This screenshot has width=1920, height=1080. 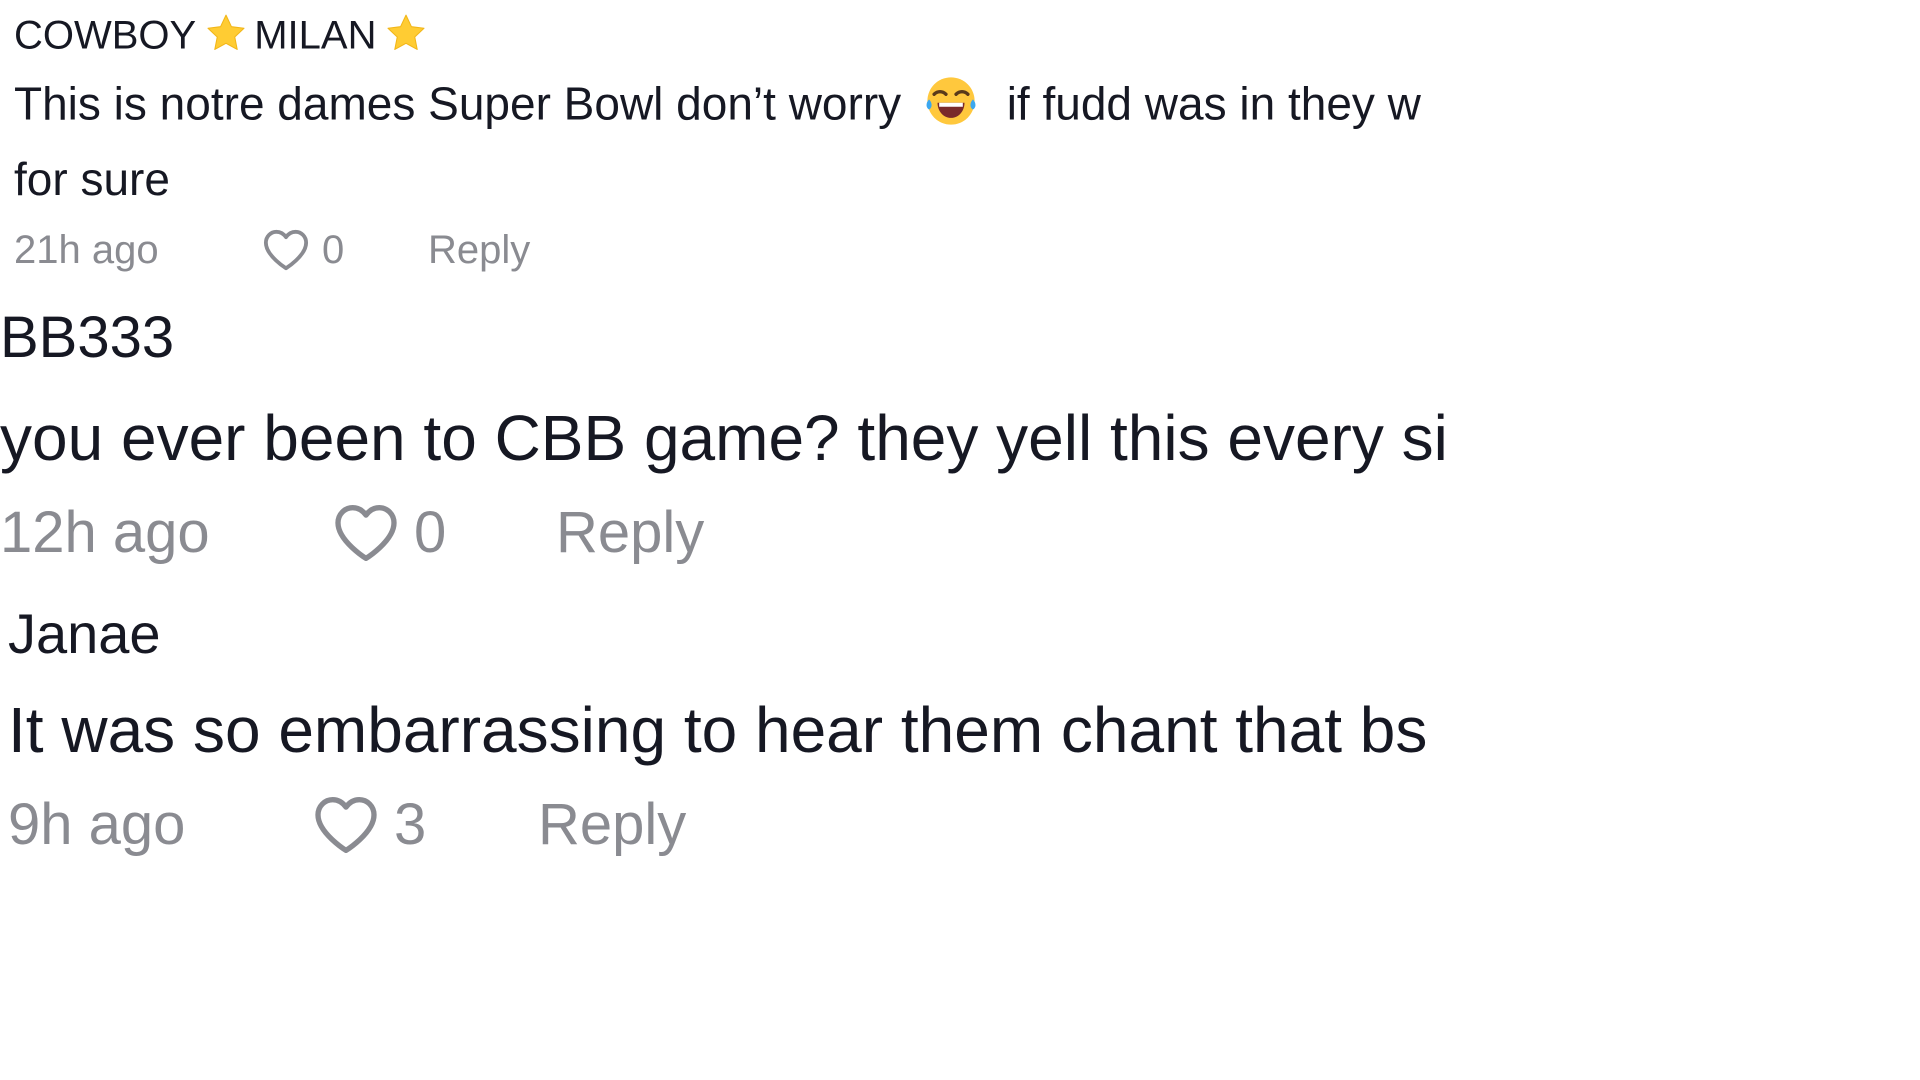 What do you see at coordinates (86, 250) in the screenshot?
I see `comment-timestamp: 21h ago` at bounding box center [86, 250].